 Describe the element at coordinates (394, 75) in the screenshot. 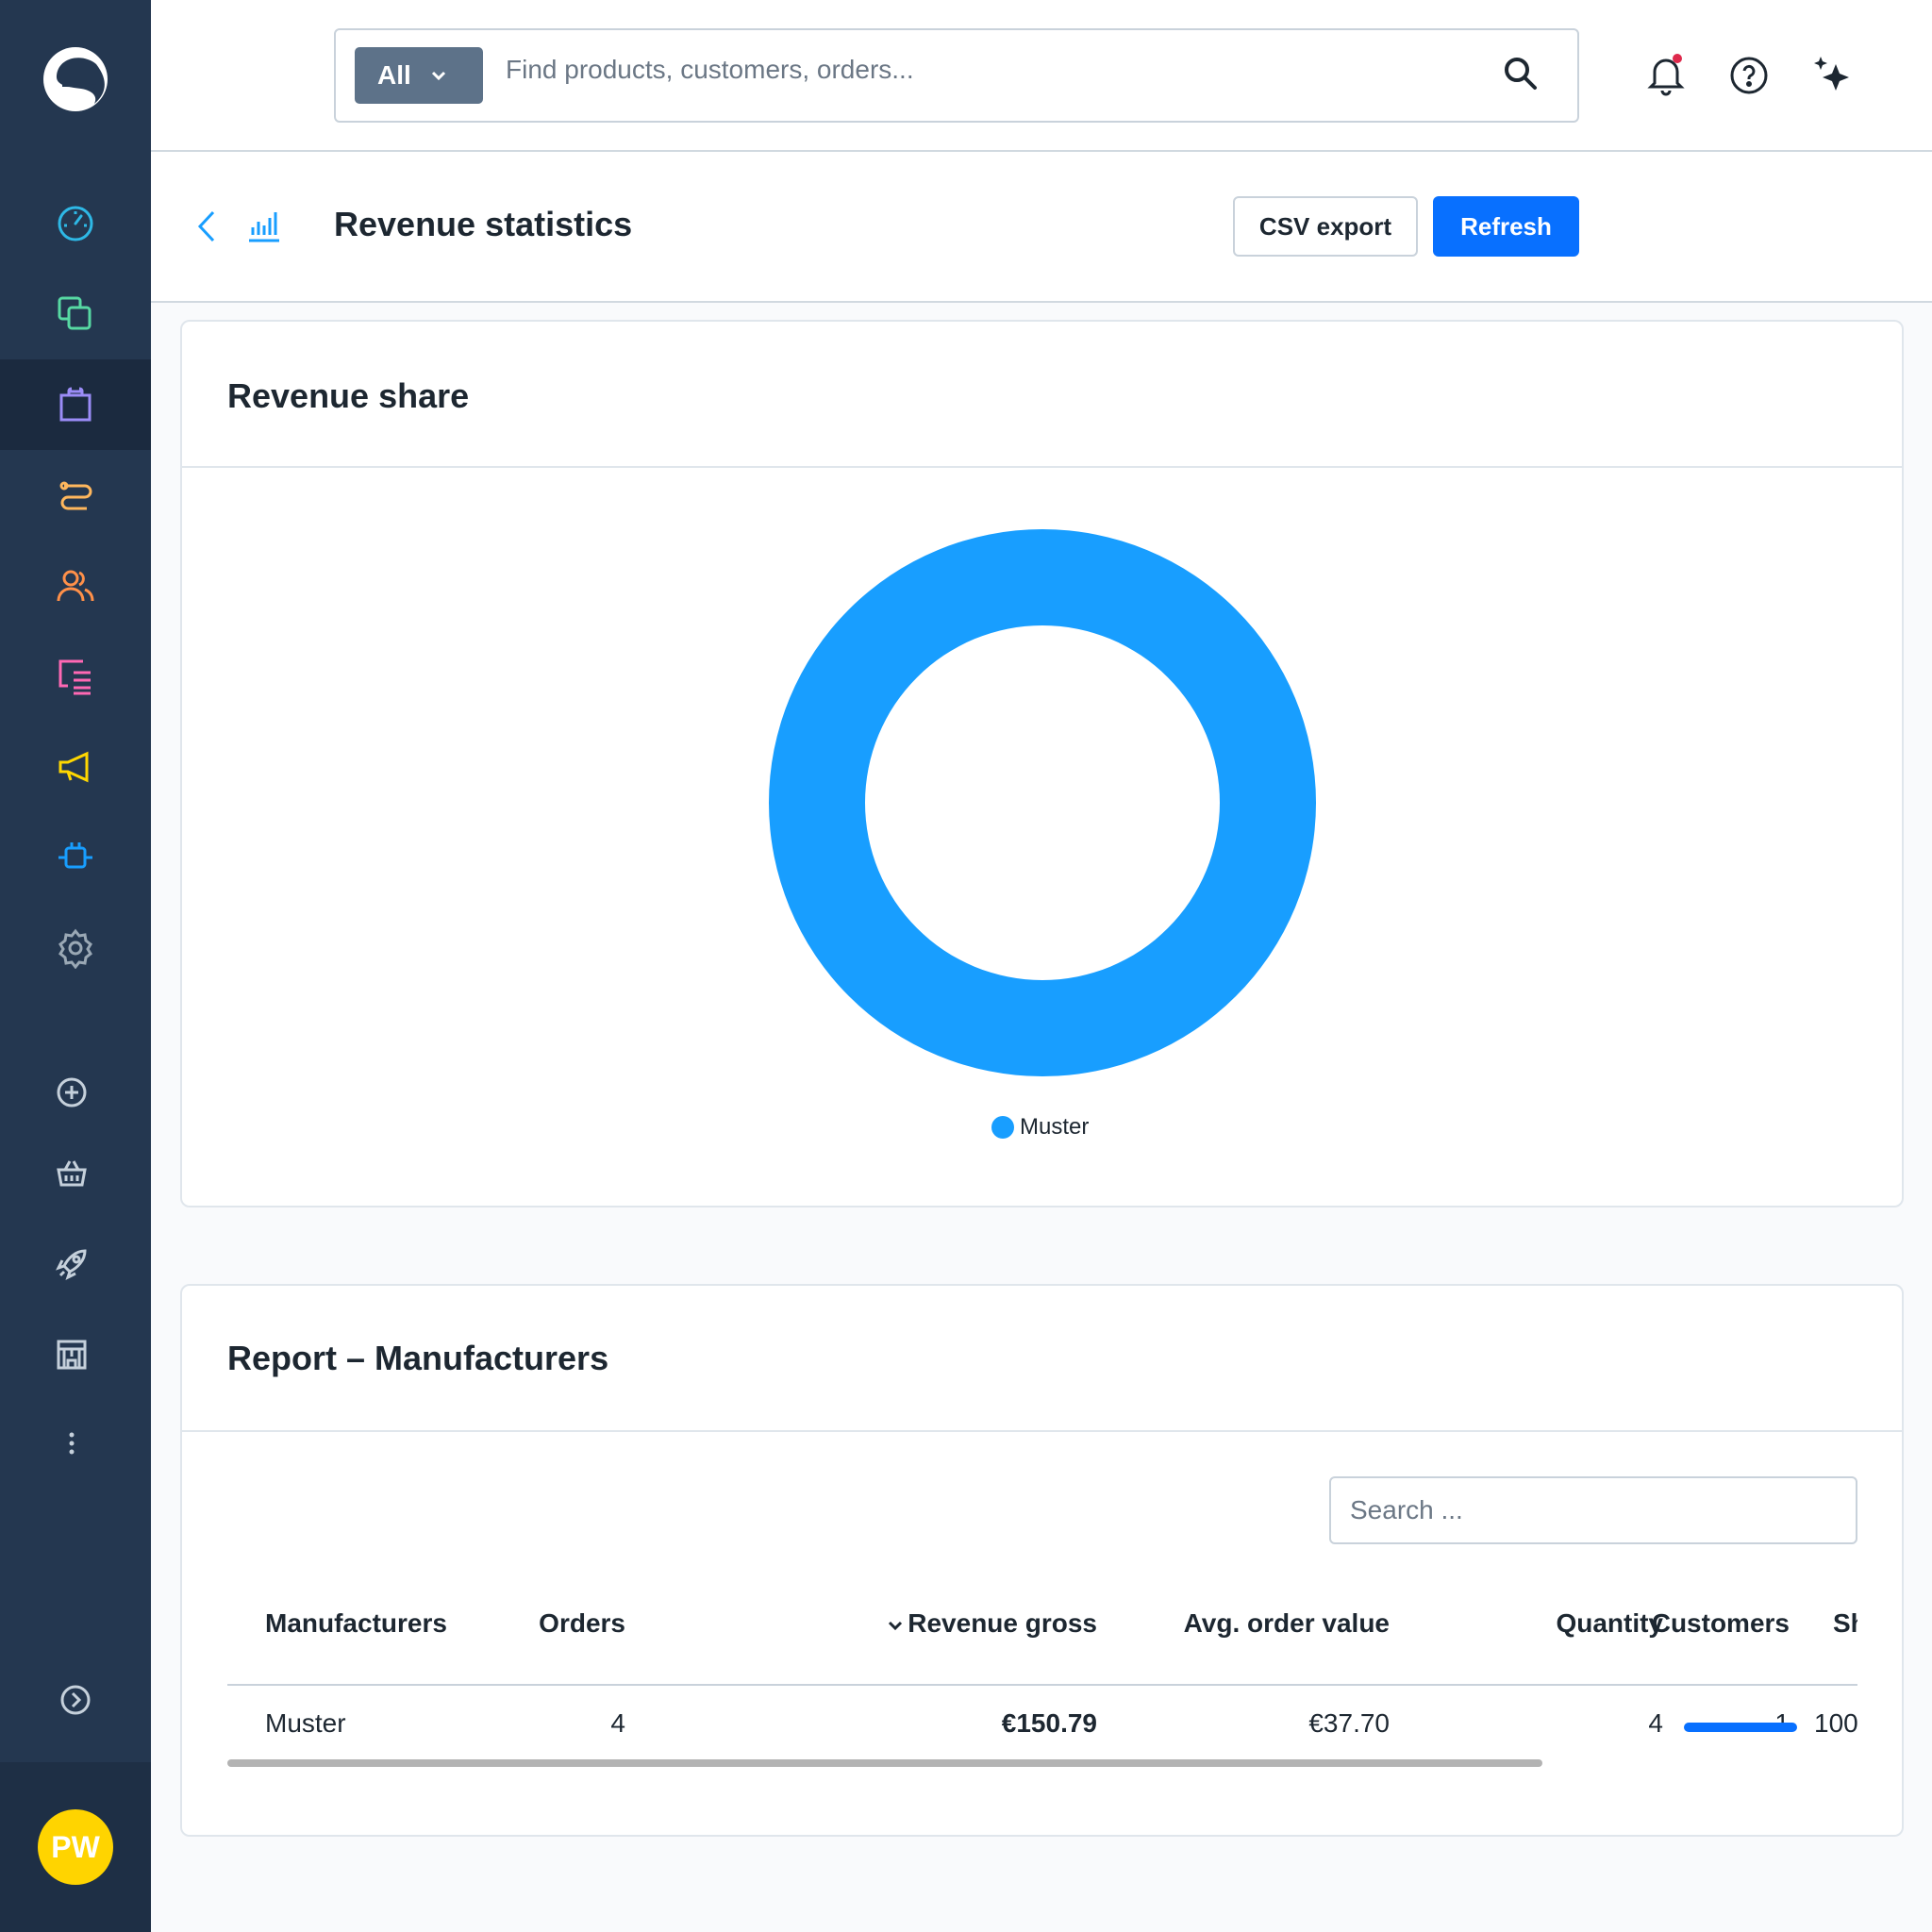

I see `search-type-label: All` at that location.